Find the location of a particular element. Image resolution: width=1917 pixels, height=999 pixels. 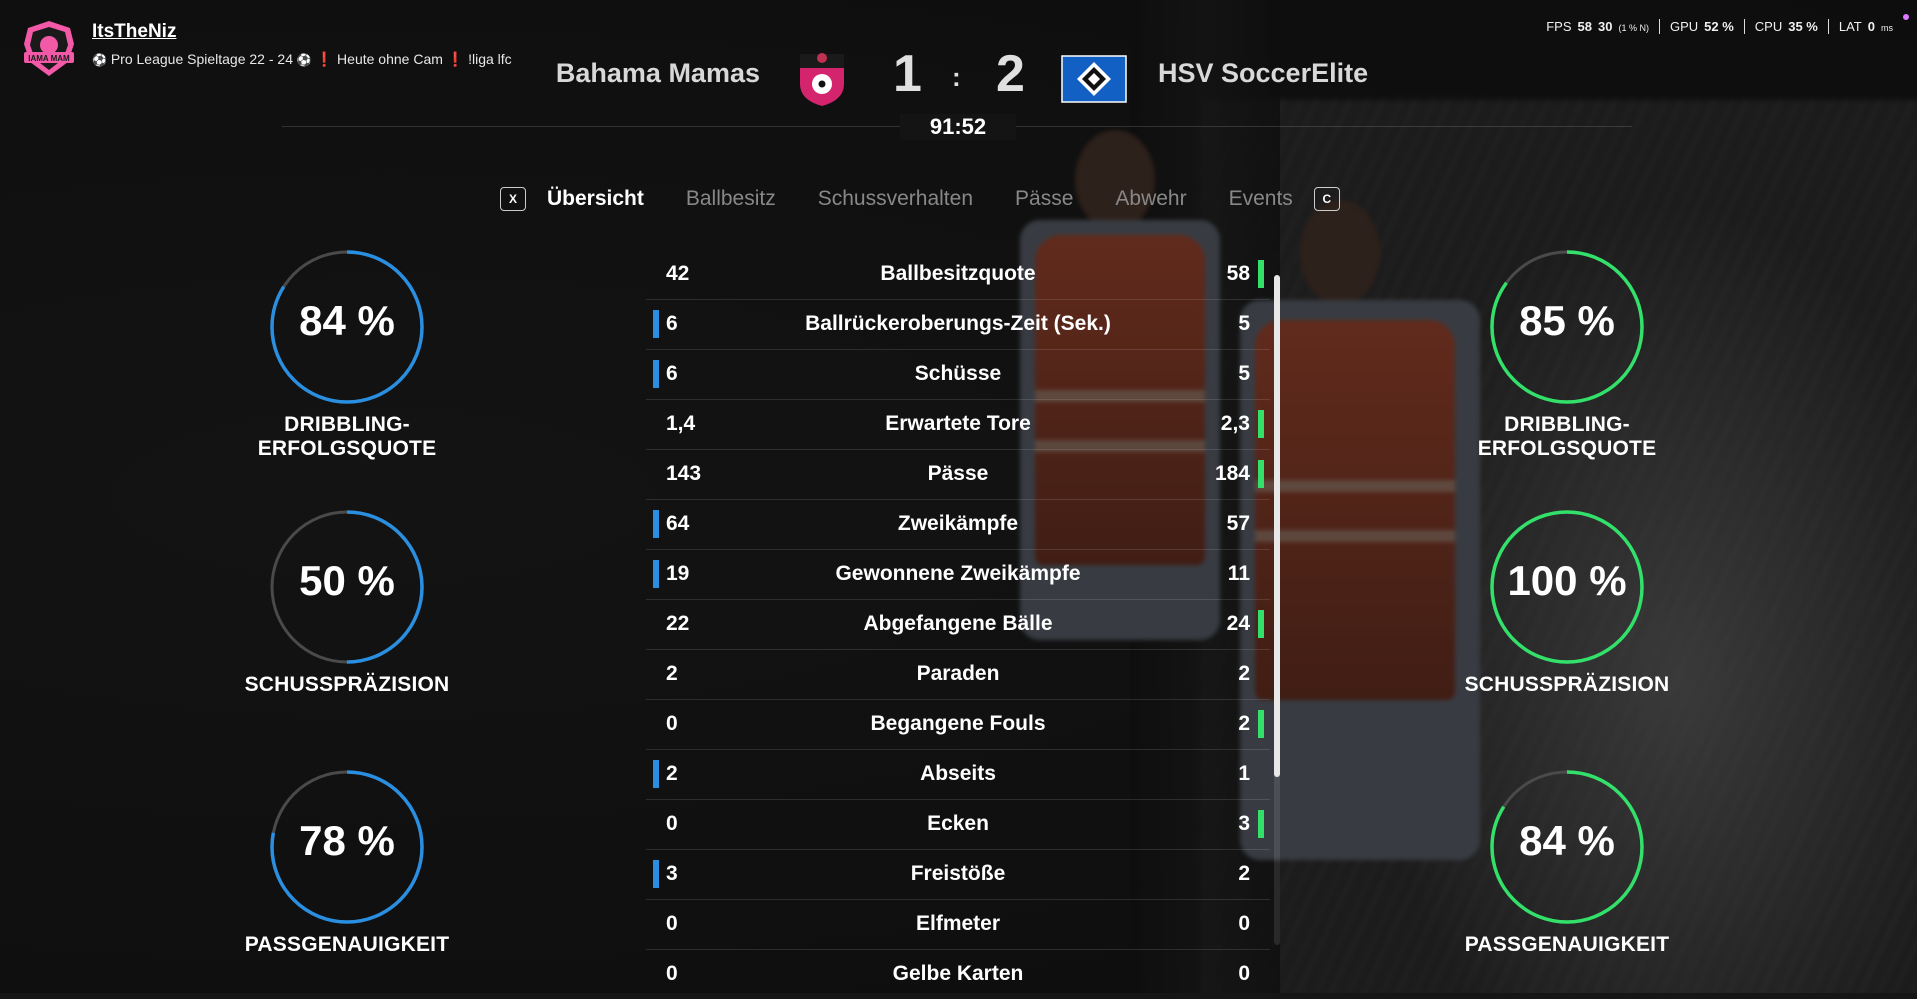

home-stat-value: 1,4 is located at coordinates (681, 423).